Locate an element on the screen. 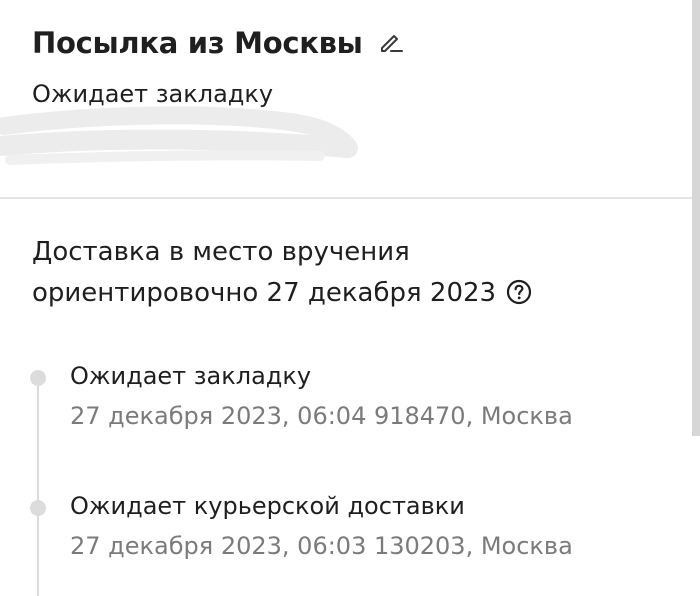 The image size is (700, 596). pencil-icon is located at coordinates (391, 43).